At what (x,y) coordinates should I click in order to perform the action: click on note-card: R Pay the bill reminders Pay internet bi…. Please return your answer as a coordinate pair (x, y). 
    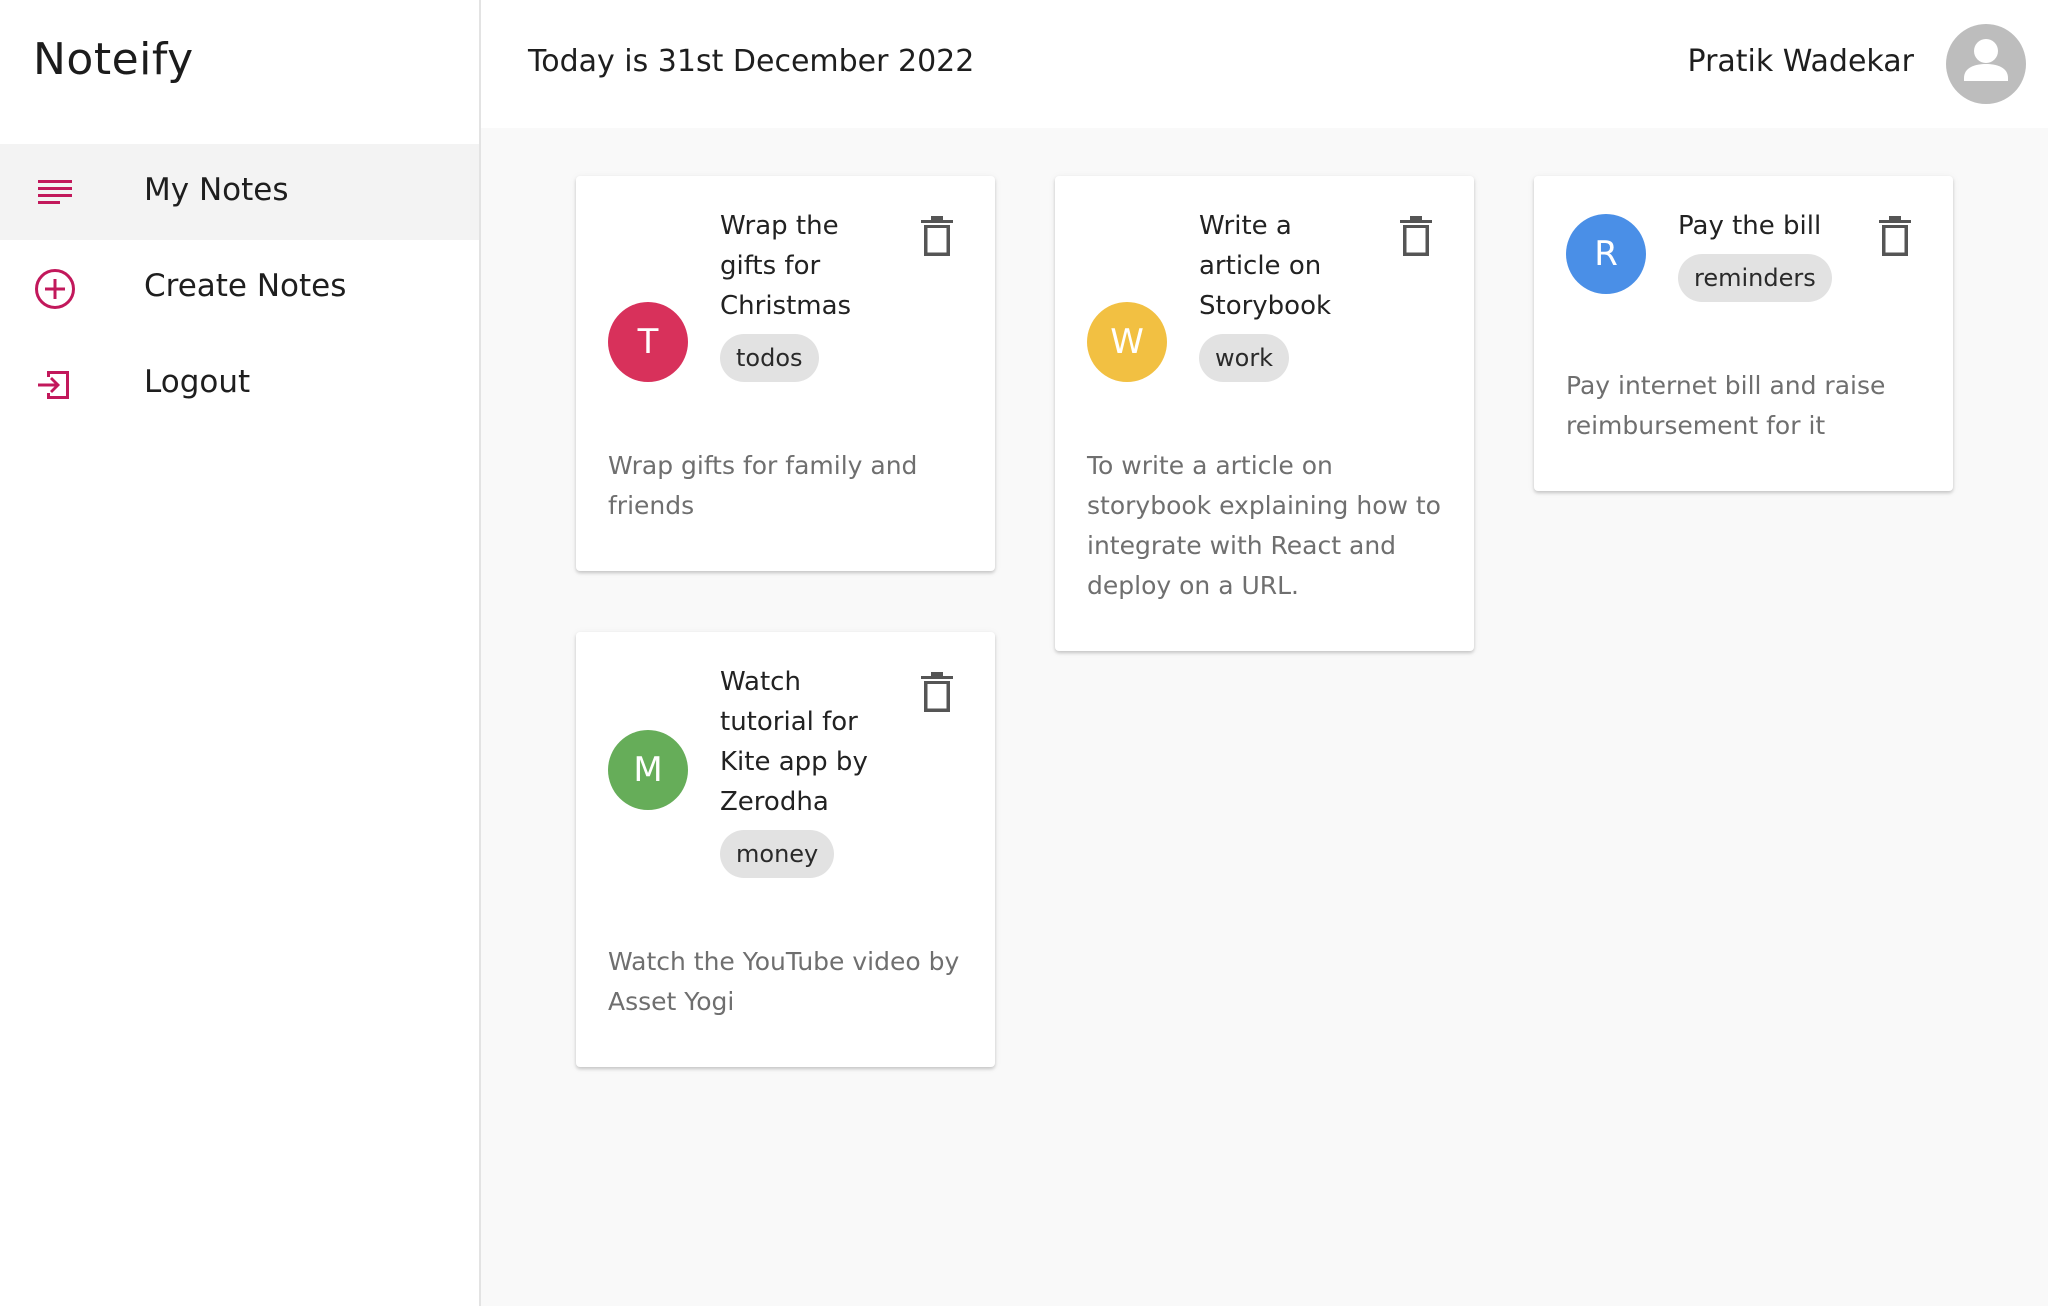
    Looking at the image, I should click on (1743, 333).